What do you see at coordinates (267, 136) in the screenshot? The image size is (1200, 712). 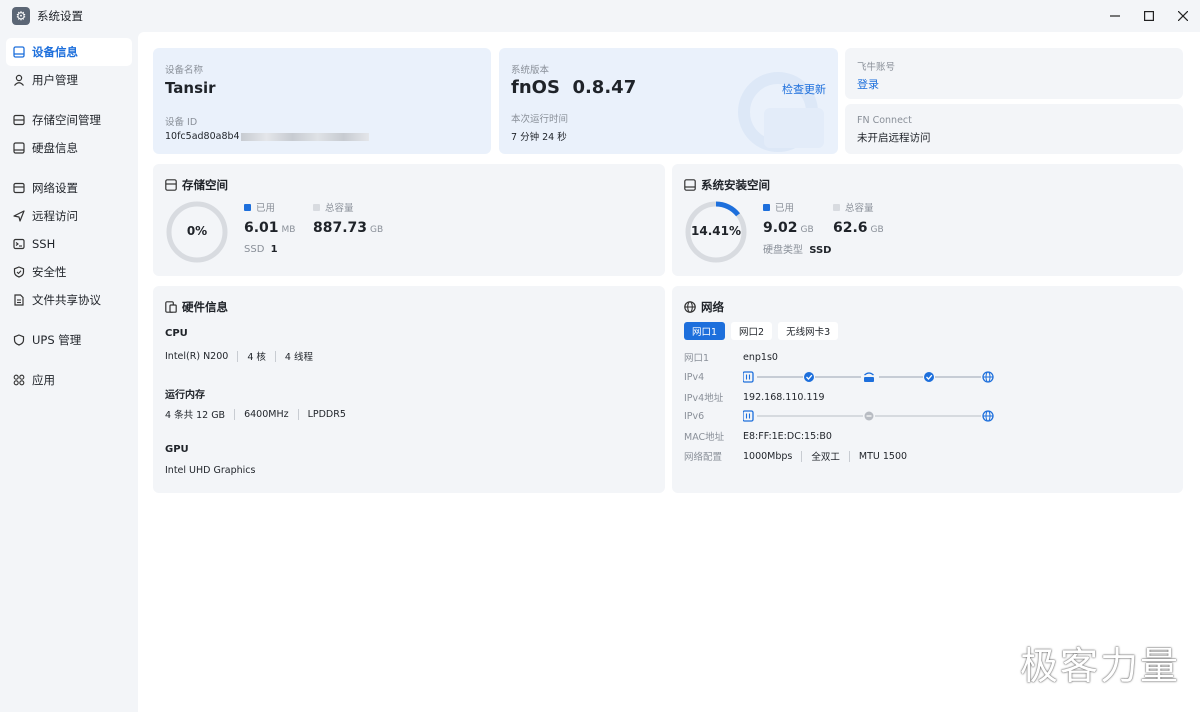 I see `device-id: 10fc5ad80a8b4` at bounding box center [267, 136].